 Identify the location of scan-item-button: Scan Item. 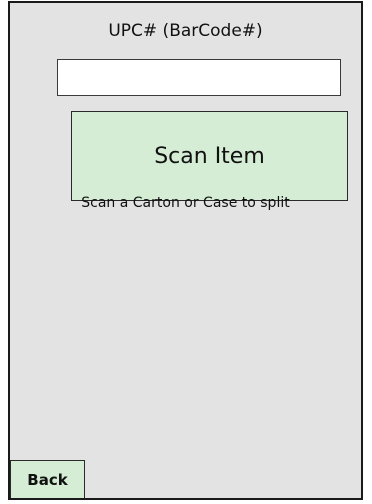
(209, 156).